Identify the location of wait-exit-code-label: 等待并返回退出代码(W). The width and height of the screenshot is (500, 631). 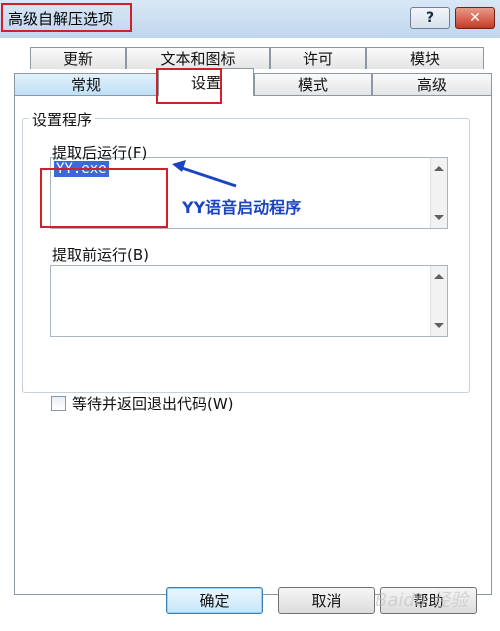
(153, 404).